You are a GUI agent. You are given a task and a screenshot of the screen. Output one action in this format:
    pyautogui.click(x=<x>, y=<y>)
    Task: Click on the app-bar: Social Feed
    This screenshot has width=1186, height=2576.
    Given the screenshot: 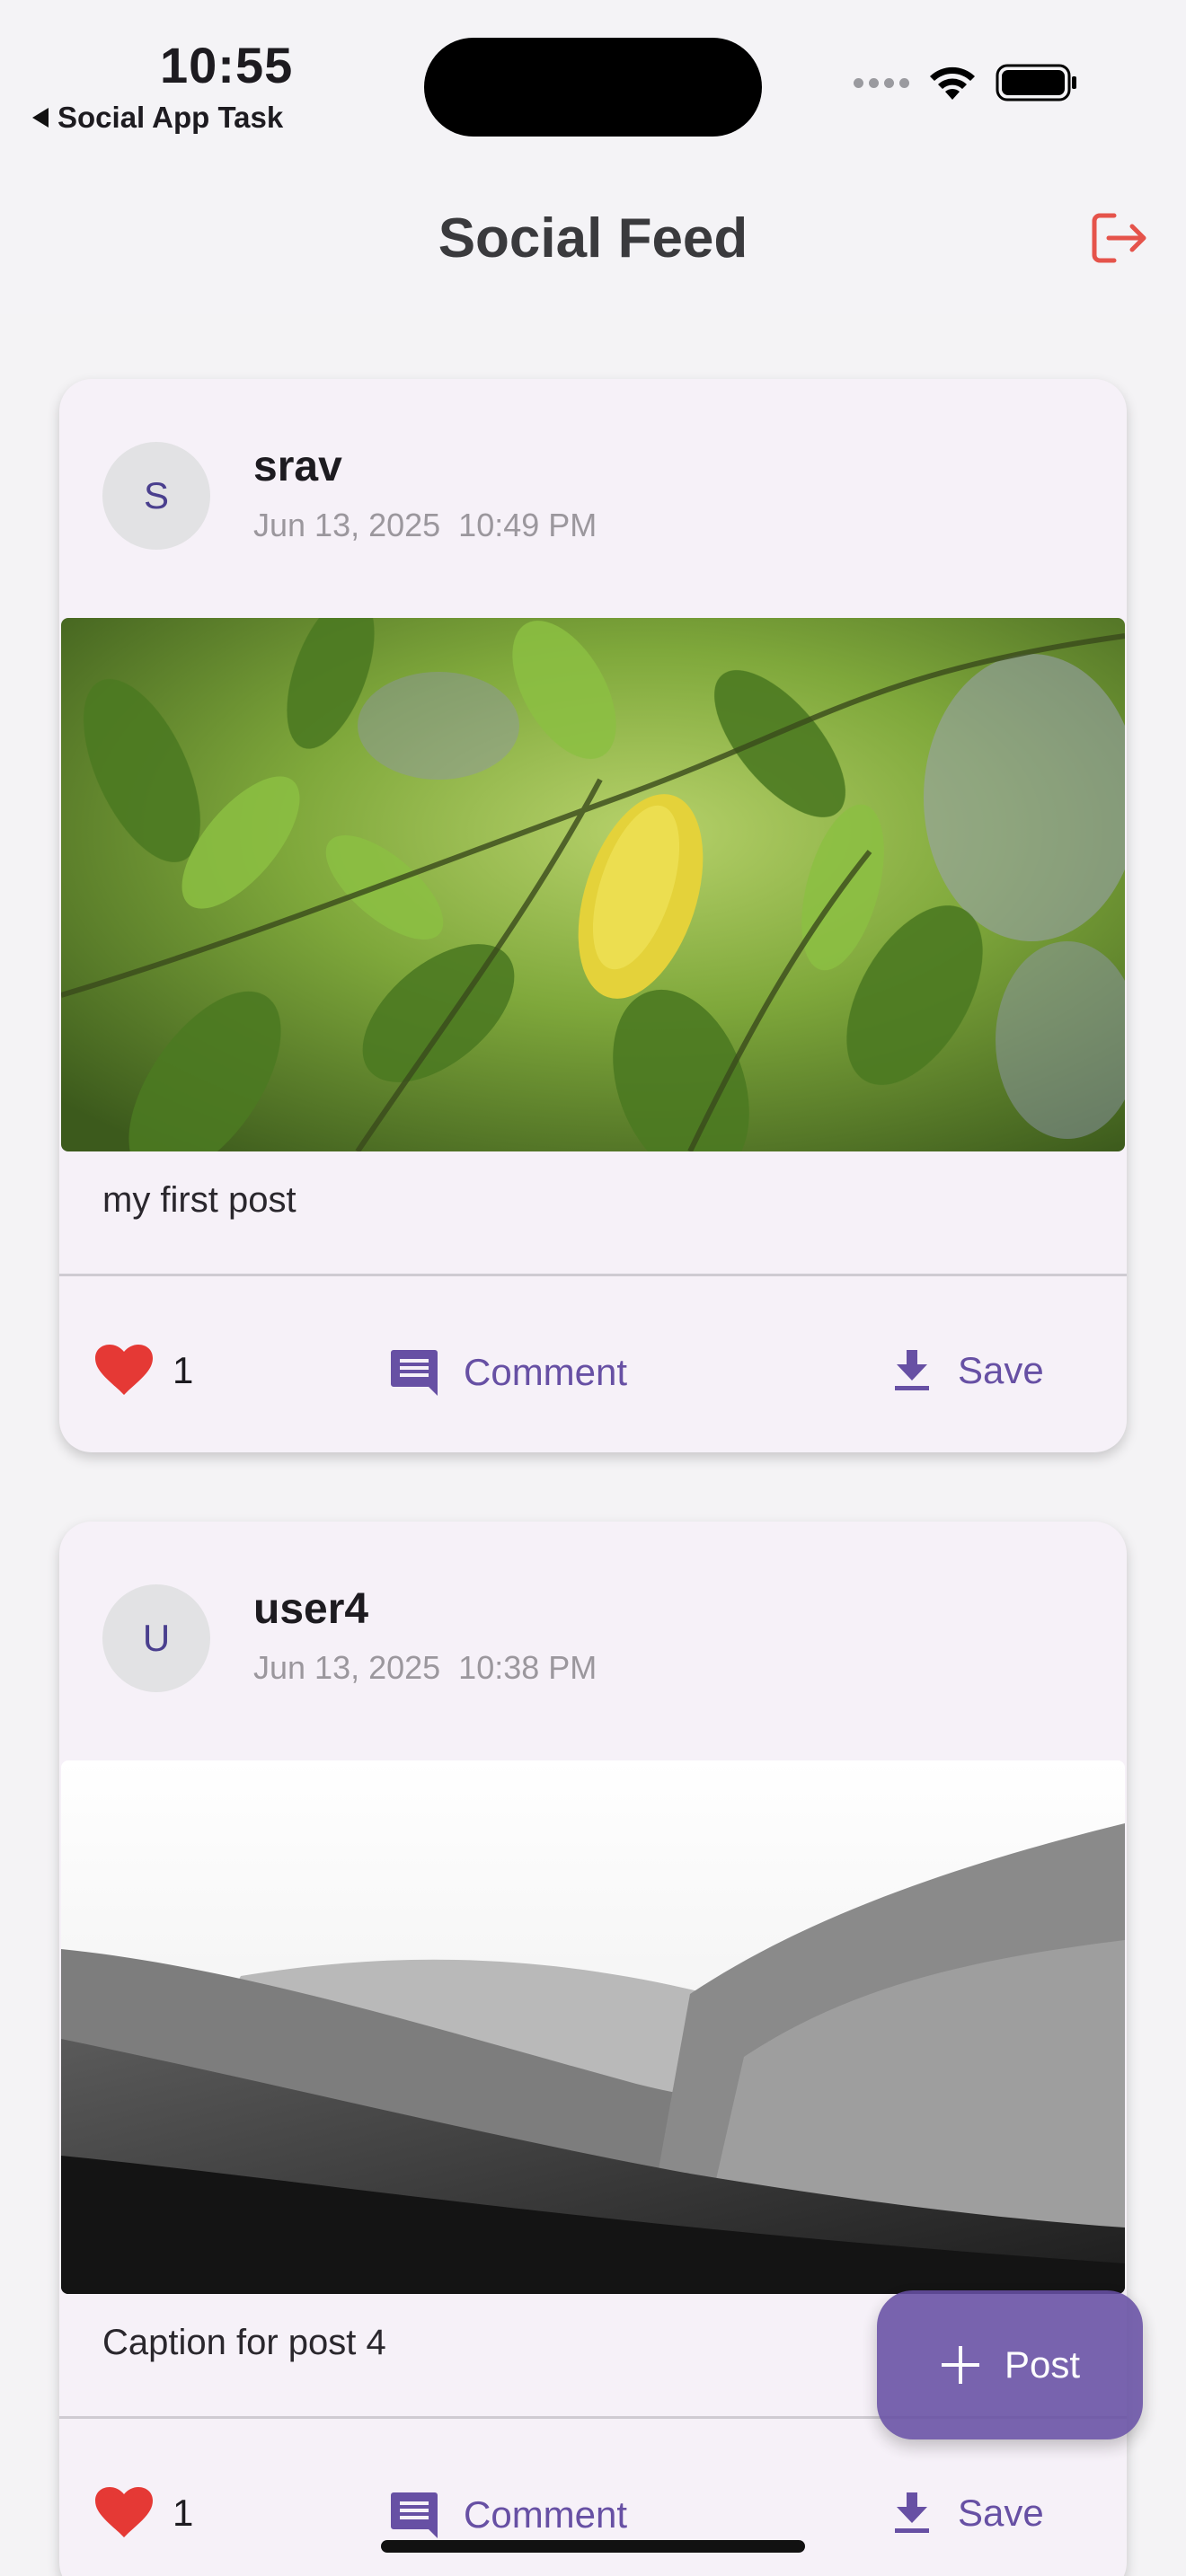 What is the action you would take?
    pyautogui.click(x=593, y=238)
    